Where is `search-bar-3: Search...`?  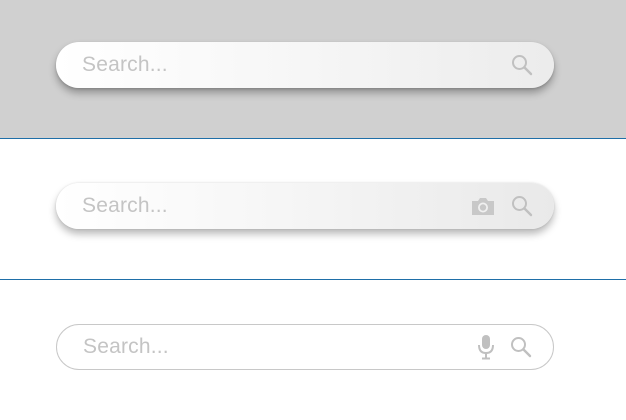
search-bar-3: Search... is located at coordinates (305, 347).